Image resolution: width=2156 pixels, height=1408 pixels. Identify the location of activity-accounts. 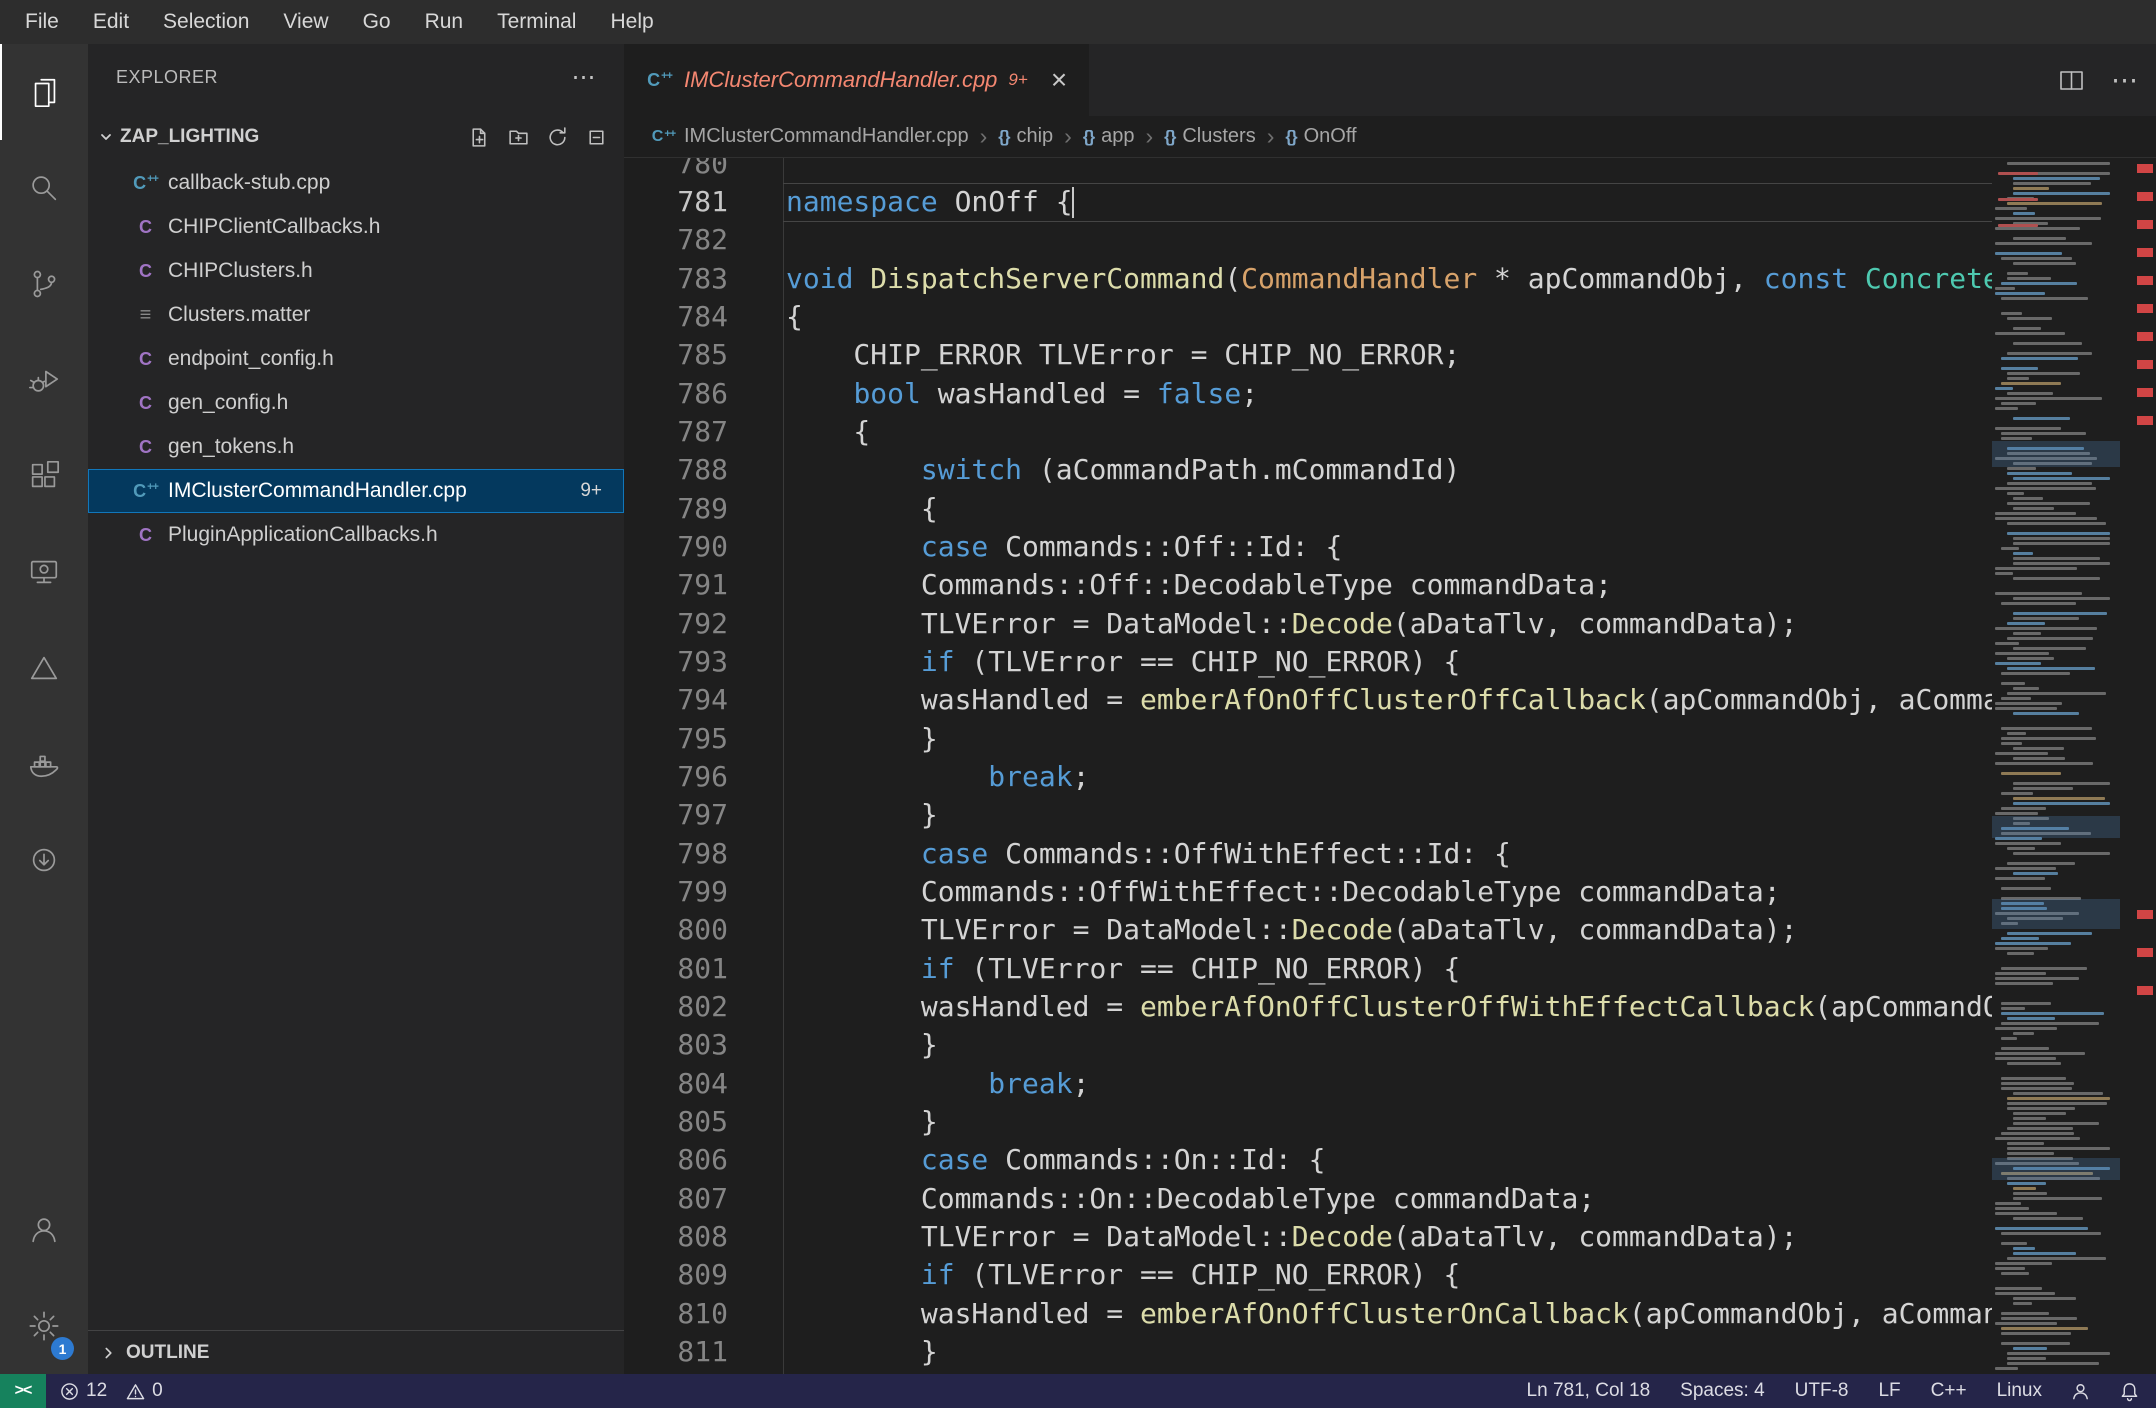
(44, 1230).